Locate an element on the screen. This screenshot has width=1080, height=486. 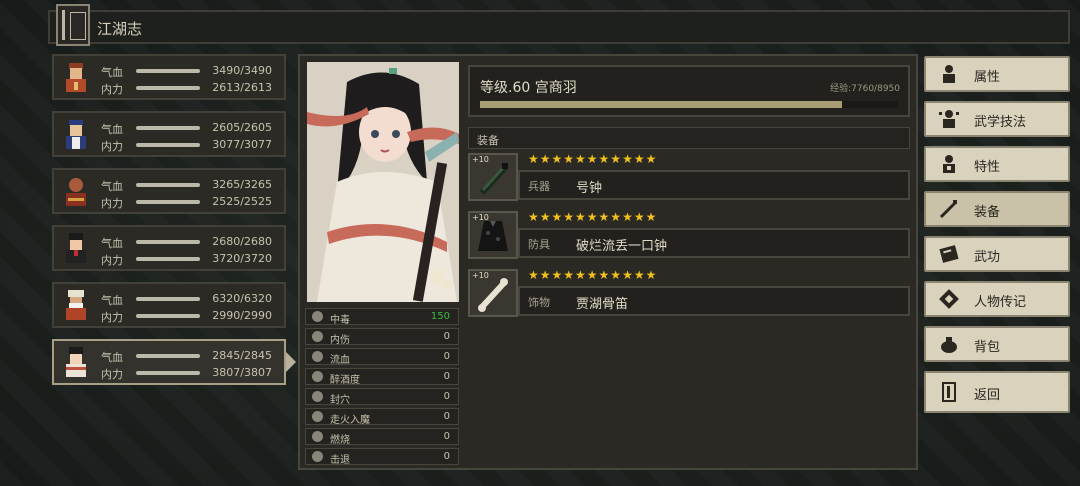
equipment-icon is located at coordinates (948, 209).